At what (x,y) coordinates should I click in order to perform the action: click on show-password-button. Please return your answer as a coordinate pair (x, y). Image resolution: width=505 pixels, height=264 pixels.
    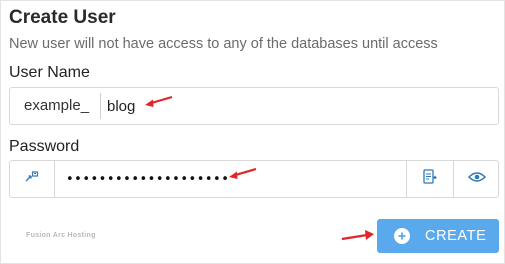
    Looking at the image, I should click on (476, 179).